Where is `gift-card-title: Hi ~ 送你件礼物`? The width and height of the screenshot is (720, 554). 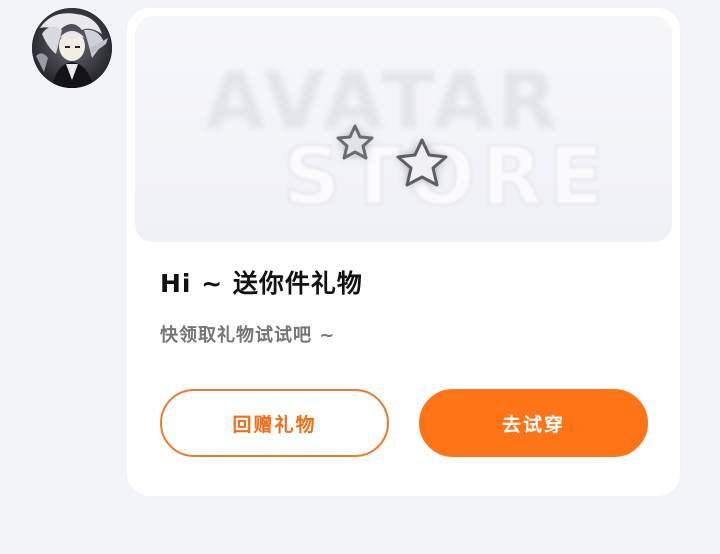 gift-card-title: Hi ~ 送你件礼物 is located at coordinates (261, 283).